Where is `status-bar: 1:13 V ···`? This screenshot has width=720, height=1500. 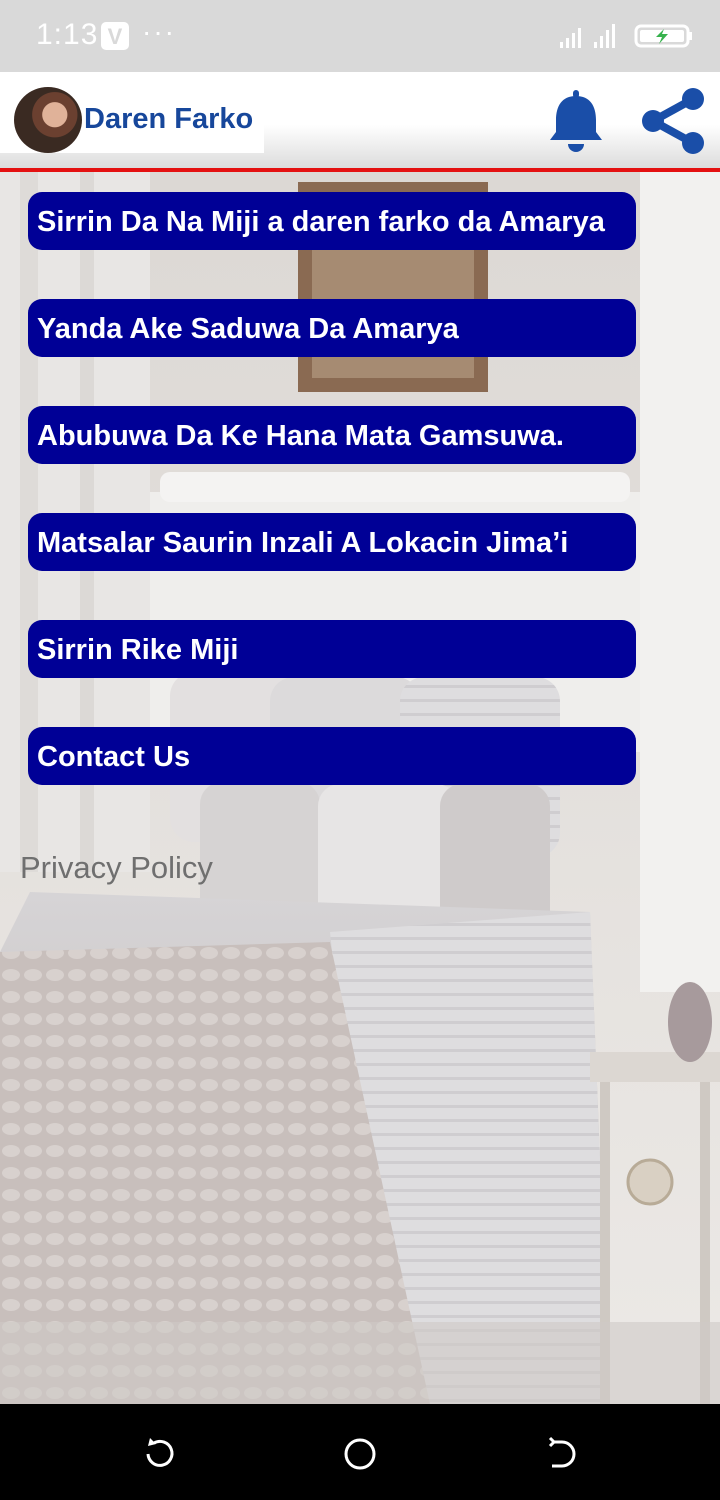
status-bar: 1:13 V ··· is located at coordinates (360, 36).